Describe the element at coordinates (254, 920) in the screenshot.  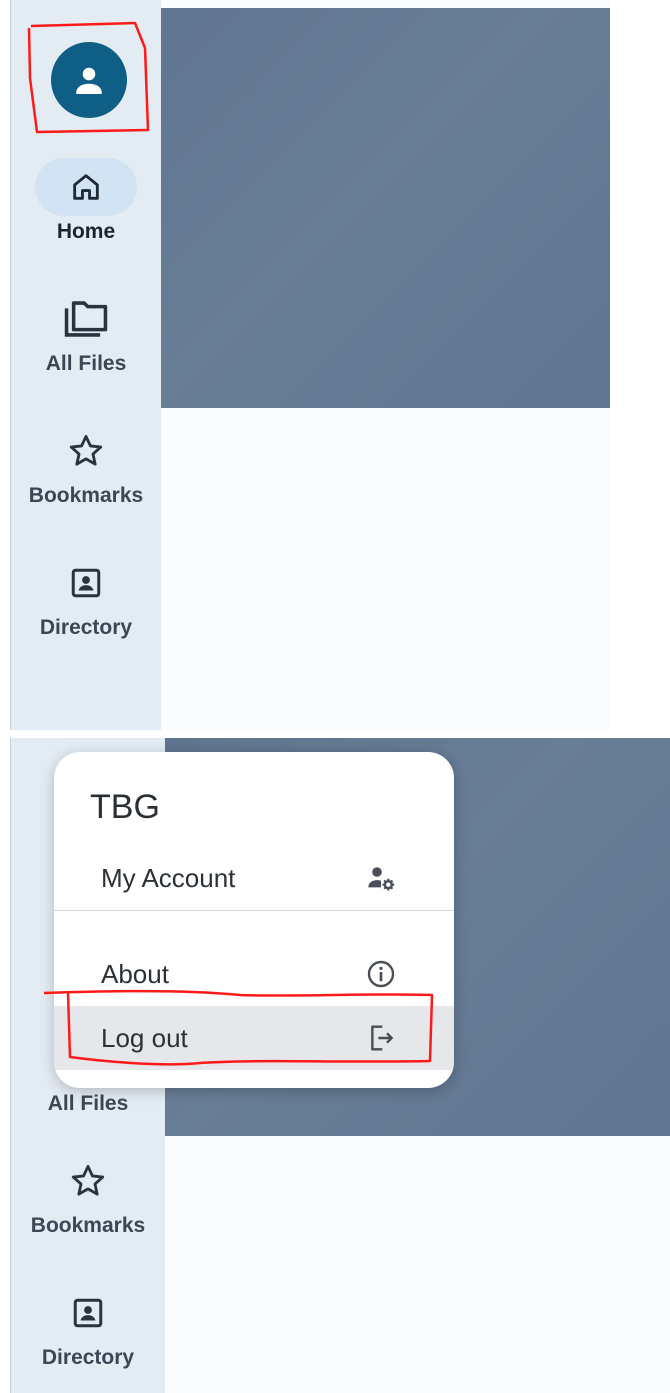
I see `account-menu: TBG My Account About Log out` at that location.